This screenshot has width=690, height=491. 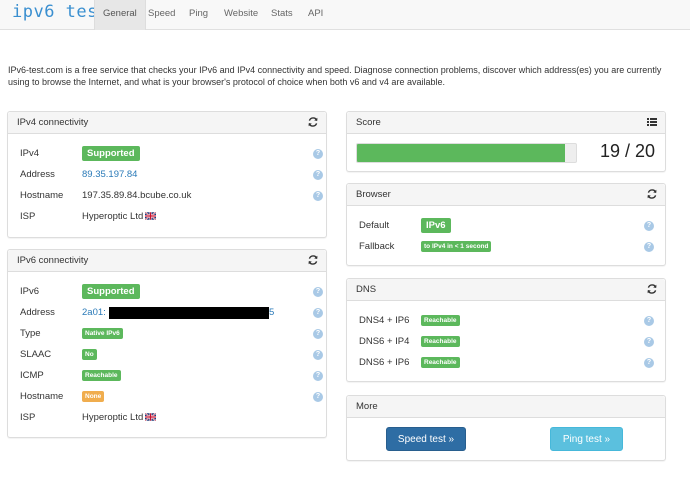 I want to click on browser-fallback-label: Fallback, so click(x=377, y=246).